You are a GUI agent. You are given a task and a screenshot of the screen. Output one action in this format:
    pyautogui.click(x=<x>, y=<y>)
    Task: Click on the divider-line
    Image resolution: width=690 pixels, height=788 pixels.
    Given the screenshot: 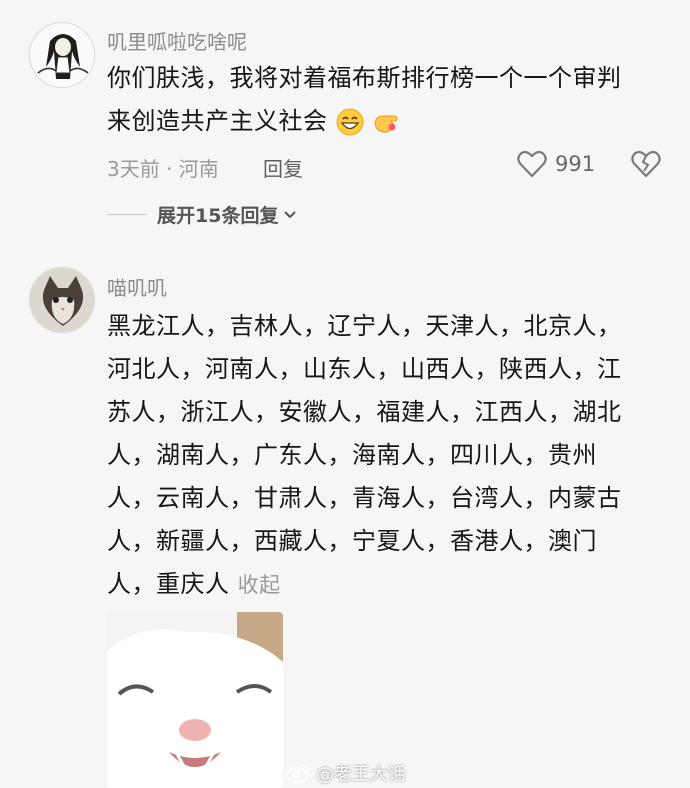 What is the action you would take?
    pyautogui.click(x=127, y=214)
    